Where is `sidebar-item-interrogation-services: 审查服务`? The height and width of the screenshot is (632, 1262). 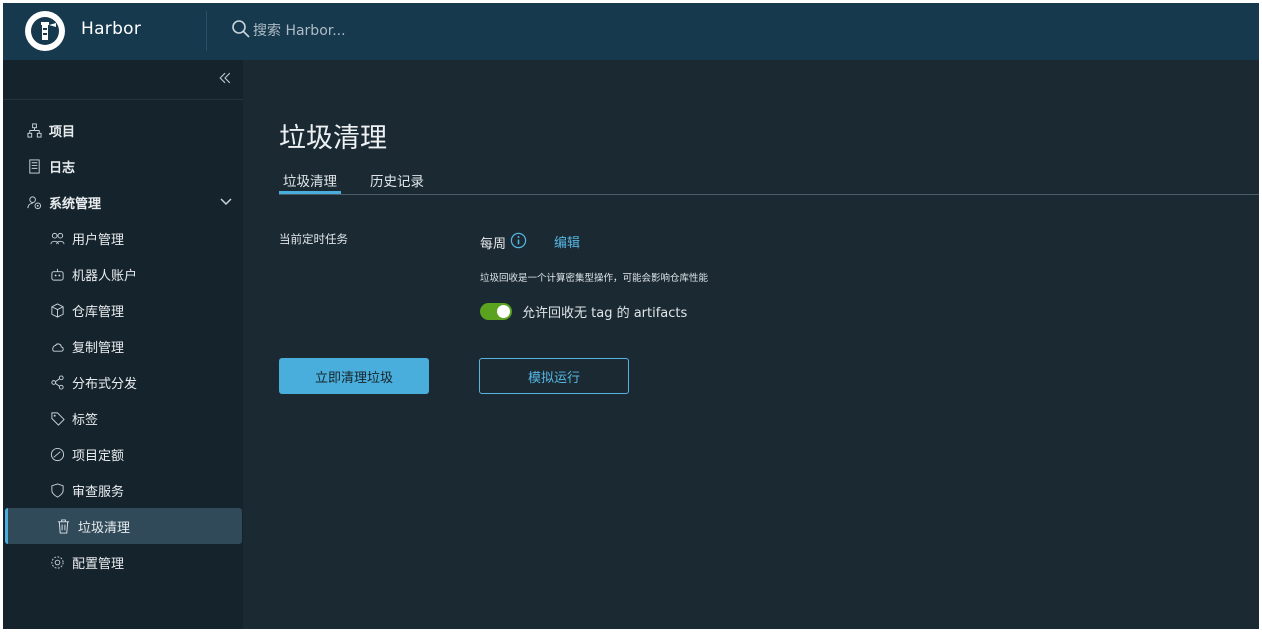 sidebar-item-interrogation-services: 审查服务 is located at coordinates (123, 490).